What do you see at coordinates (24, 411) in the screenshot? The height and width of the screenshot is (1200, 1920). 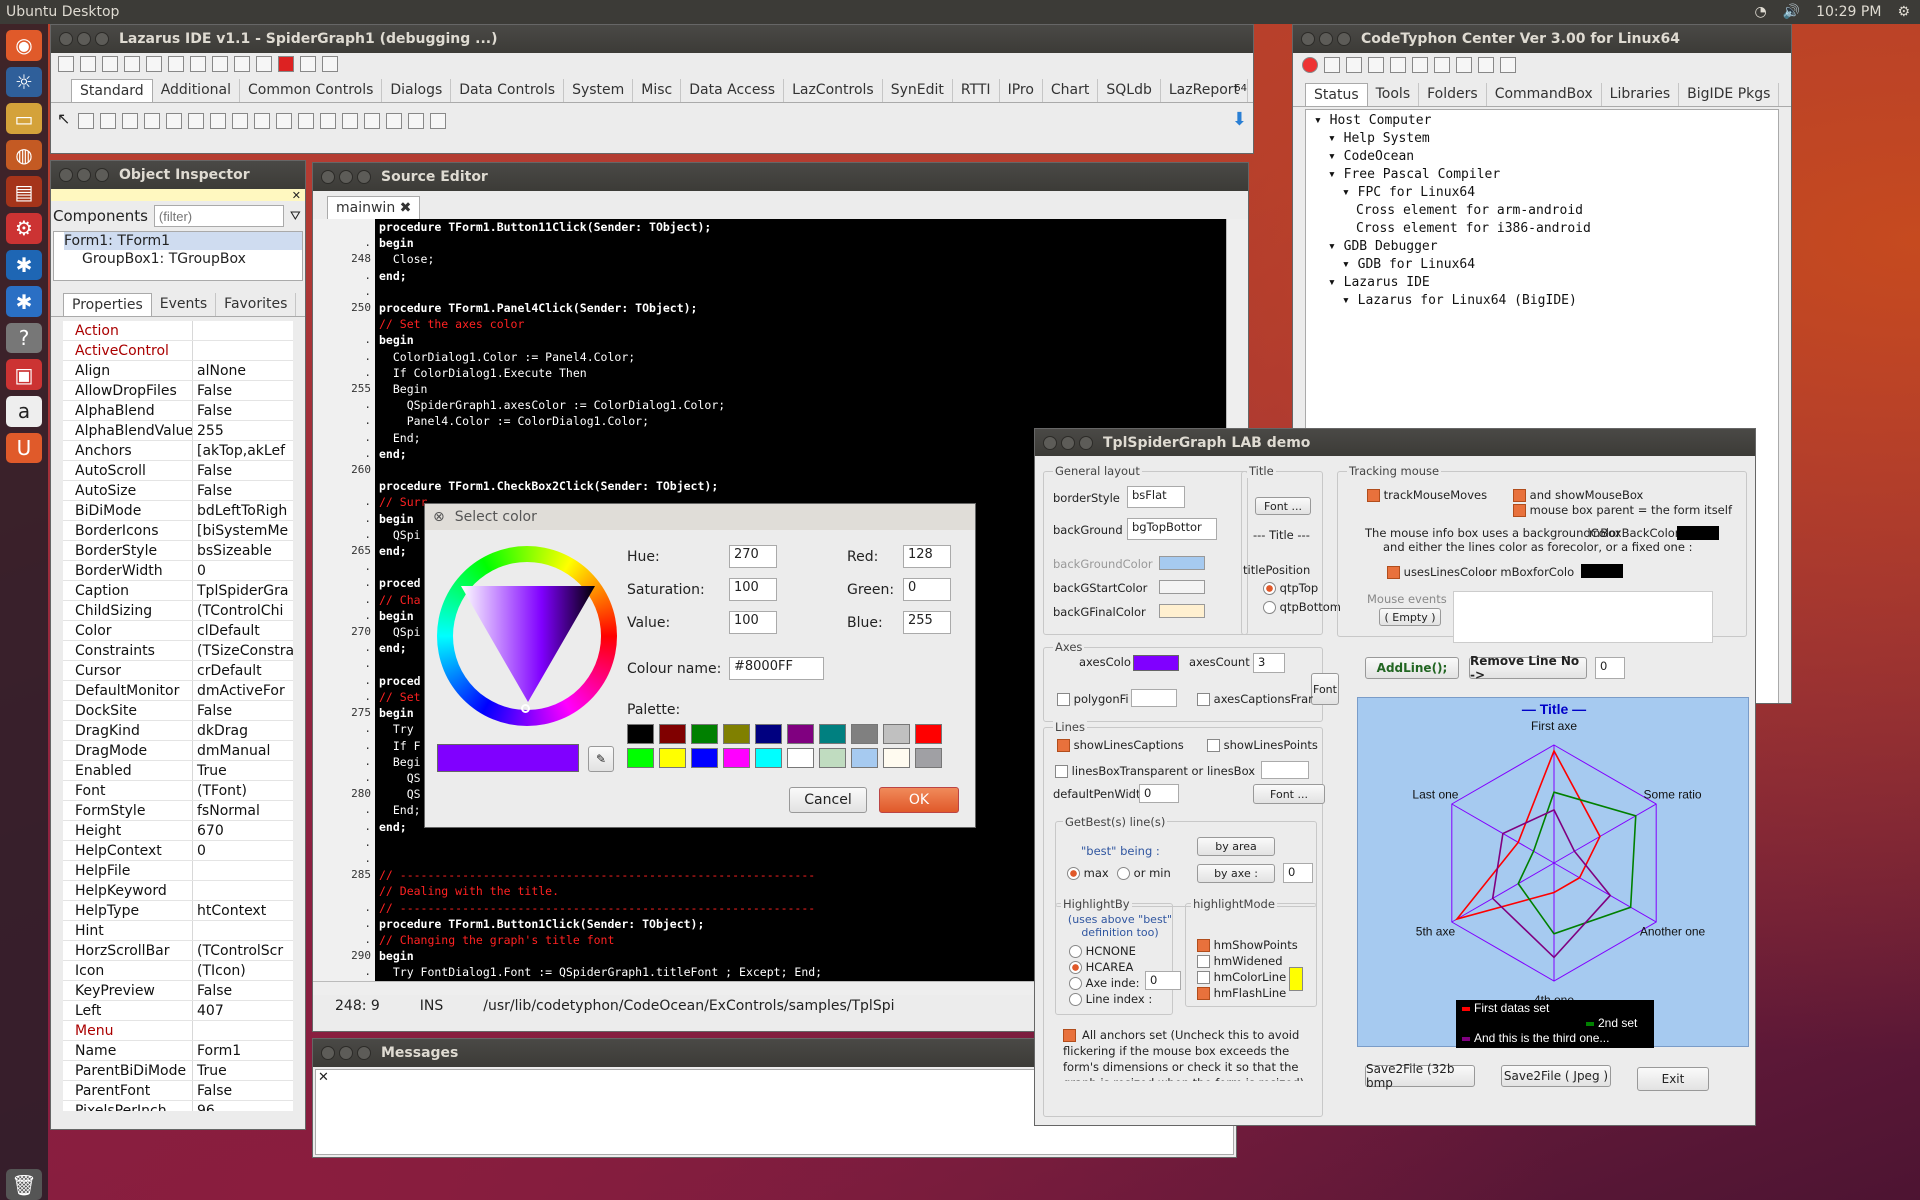 I see `amazon-icon: a` at bounding box center [24, 411].